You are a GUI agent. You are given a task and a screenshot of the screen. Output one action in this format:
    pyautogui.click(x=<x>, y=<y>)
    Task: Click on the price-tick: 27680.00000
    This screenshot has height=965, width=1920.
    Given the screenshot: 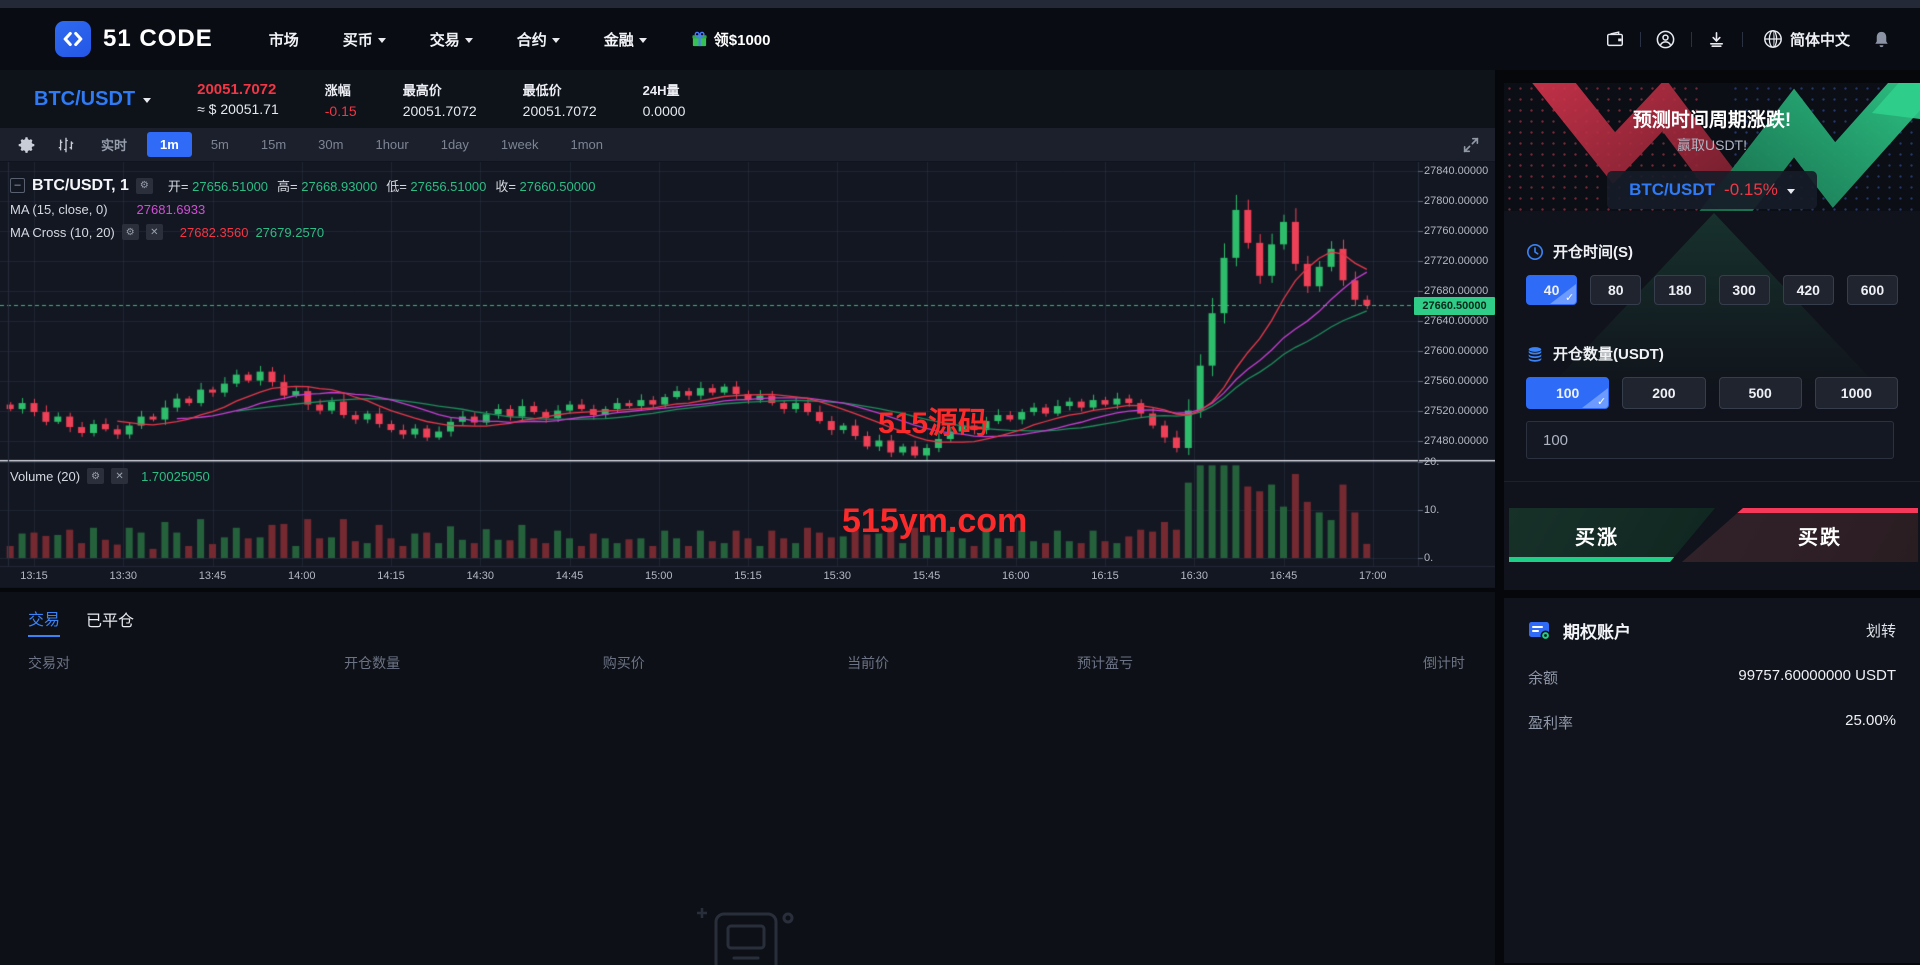 What is the action you would take?
    pyautogui.click(x=1456, y=290)
    